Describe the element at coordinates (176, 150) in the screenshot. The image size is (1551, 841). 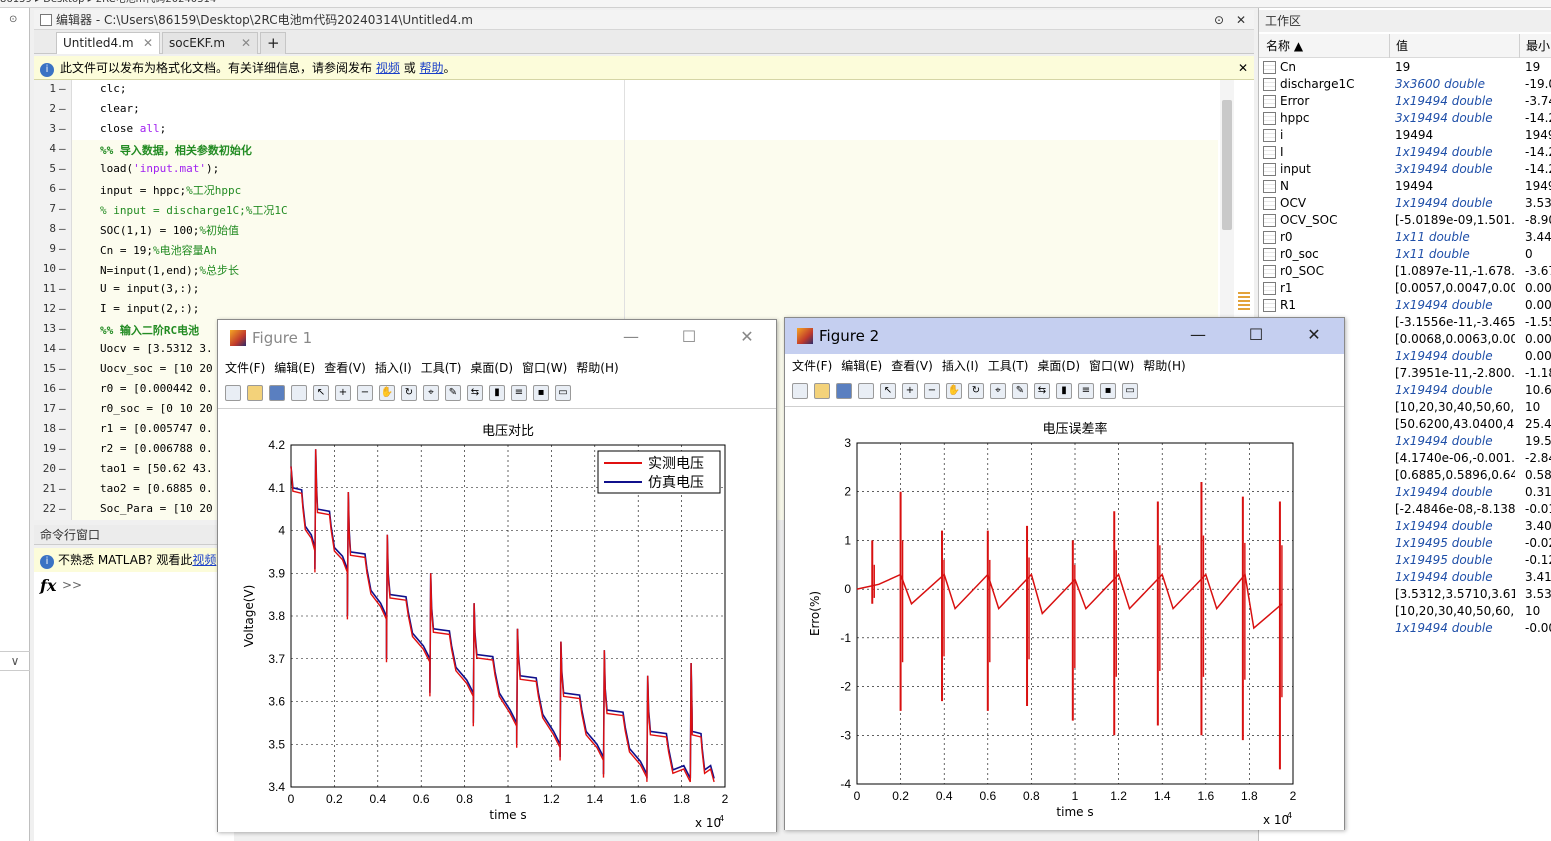
I see `code-line: %% 导入数据，相关参数初始化` at that location.